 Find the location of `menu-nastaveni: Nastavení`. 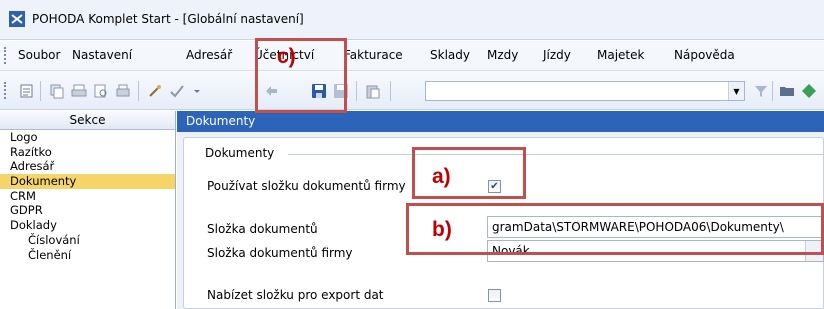

menu-nastaveni: Nastavení is located at coordinates (102, 55).